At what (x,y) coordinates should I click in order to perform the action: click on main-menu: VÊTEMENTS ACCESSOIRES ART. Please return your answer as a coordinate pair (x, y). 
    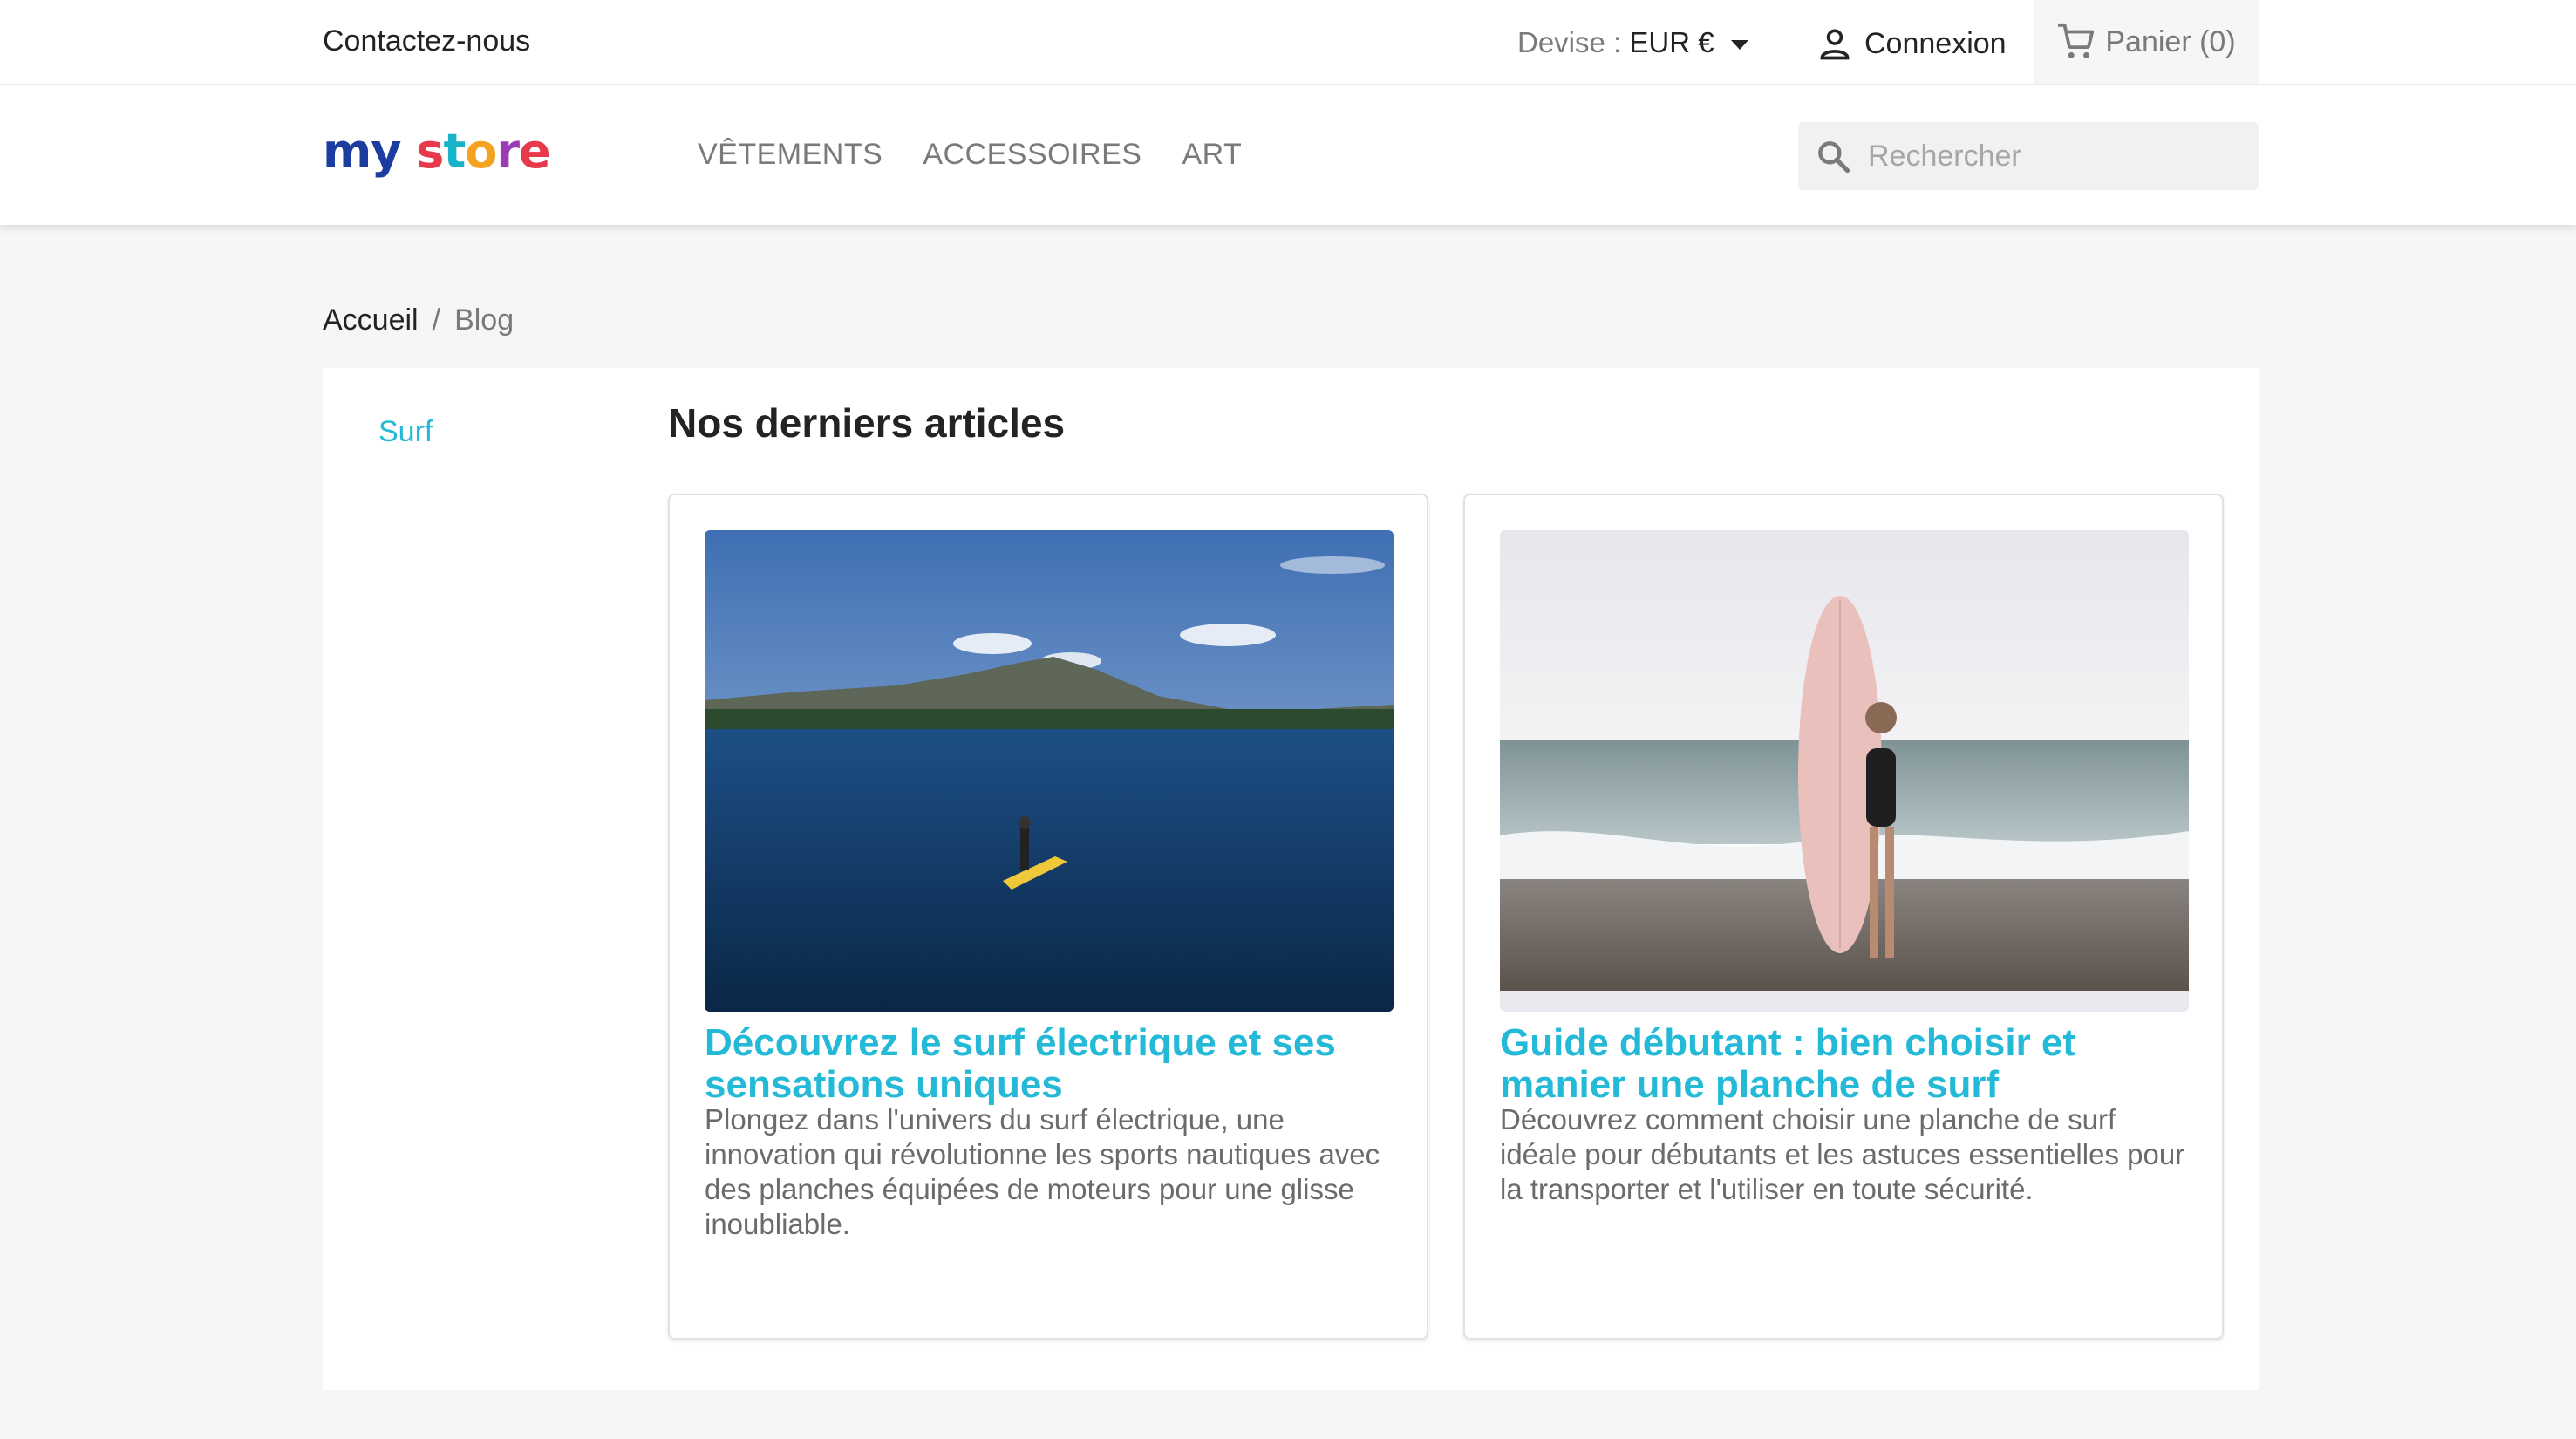
    Looking at the image, I should click on (970, 155).